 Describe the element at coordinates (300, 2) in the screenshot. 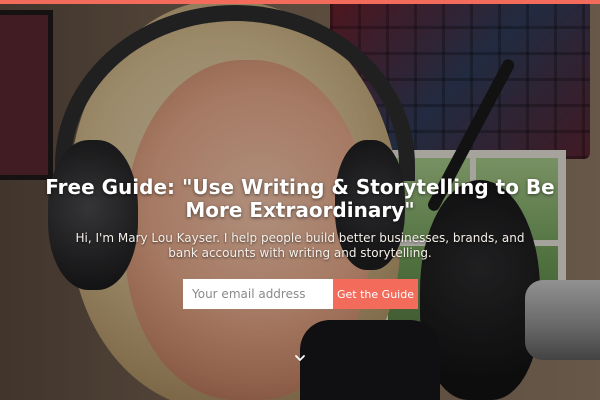

I see `top-accent-bar` at that location.